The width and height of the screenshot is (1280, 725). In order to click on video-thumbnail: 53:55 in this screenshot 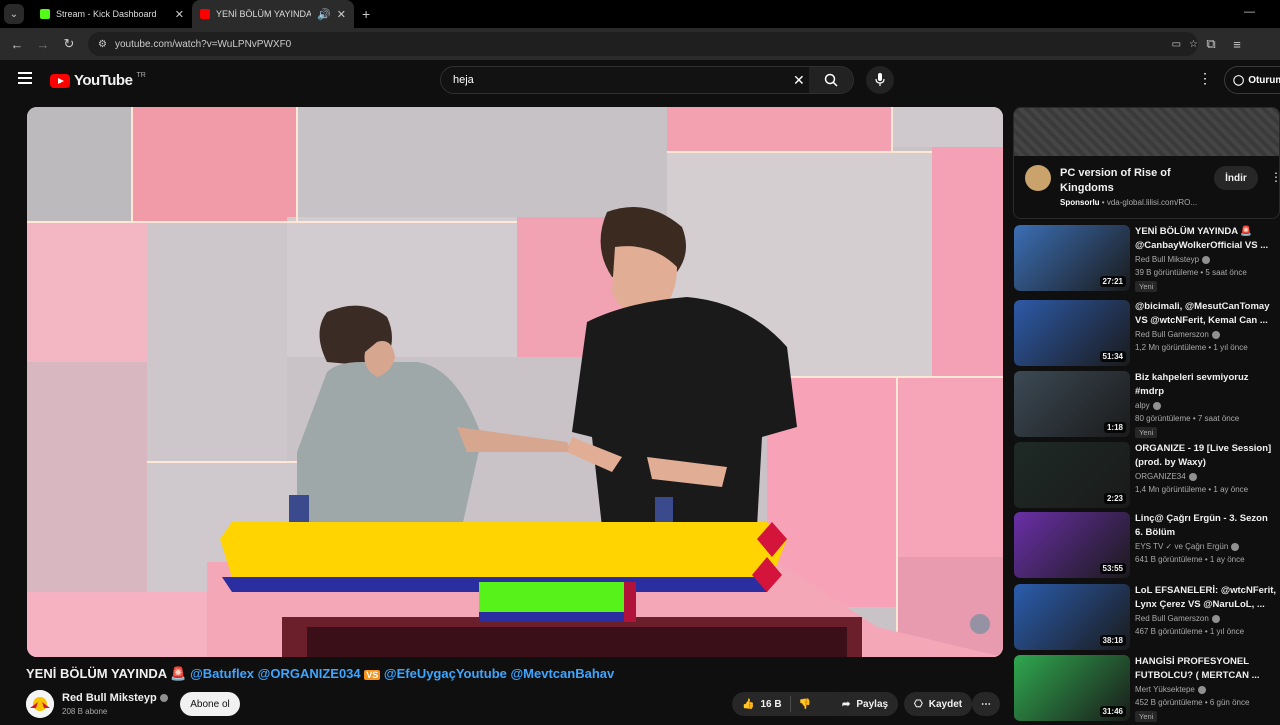, I will do `click(1072, 545)`.